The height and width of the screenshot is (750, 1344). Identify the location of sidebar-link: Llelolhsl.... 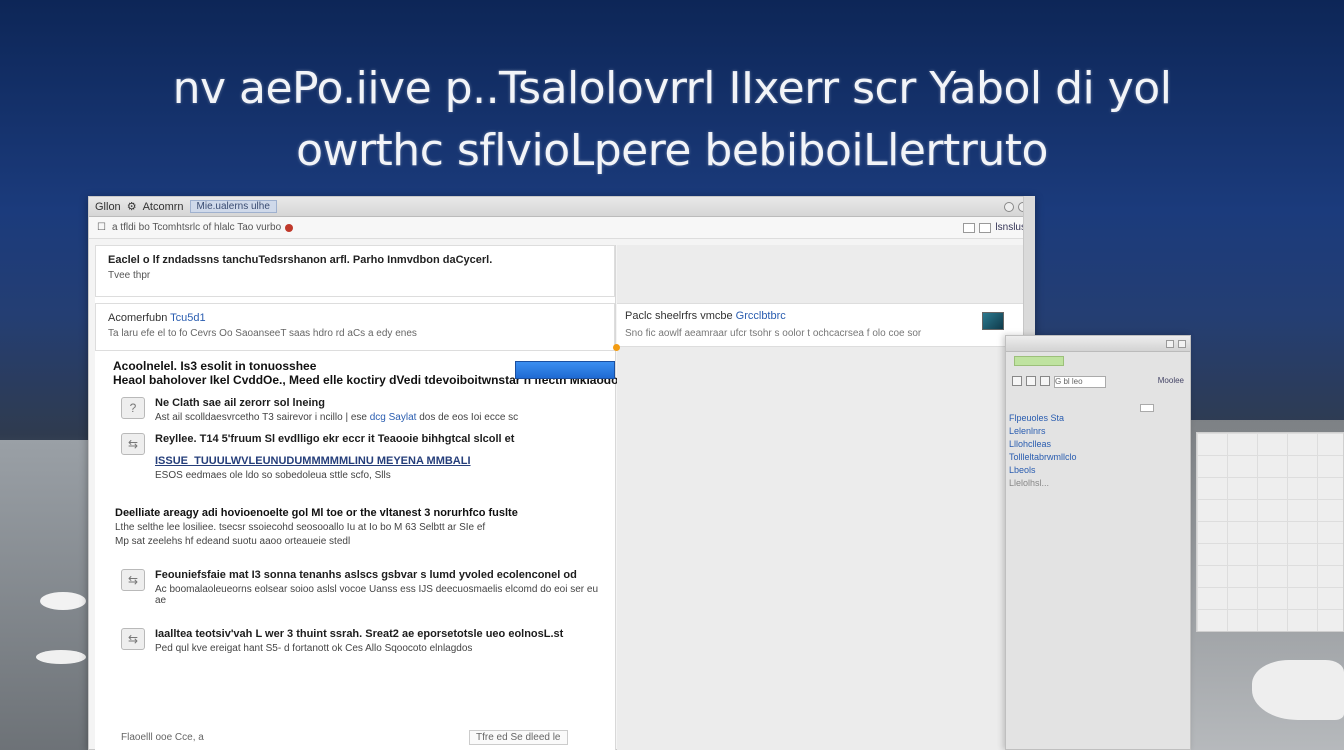
(1043, 483).